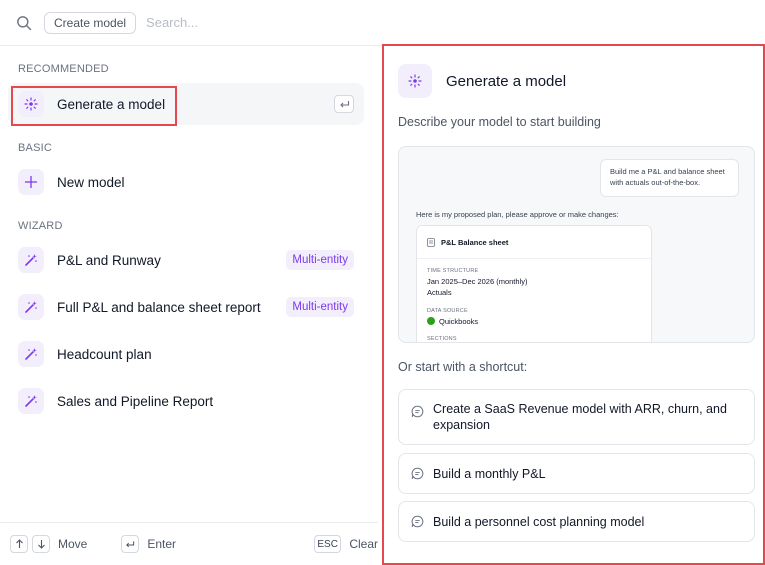  I want to click on wizard-item-sales-pipeline: Sales and Pipeline Report, so click(186, 401).